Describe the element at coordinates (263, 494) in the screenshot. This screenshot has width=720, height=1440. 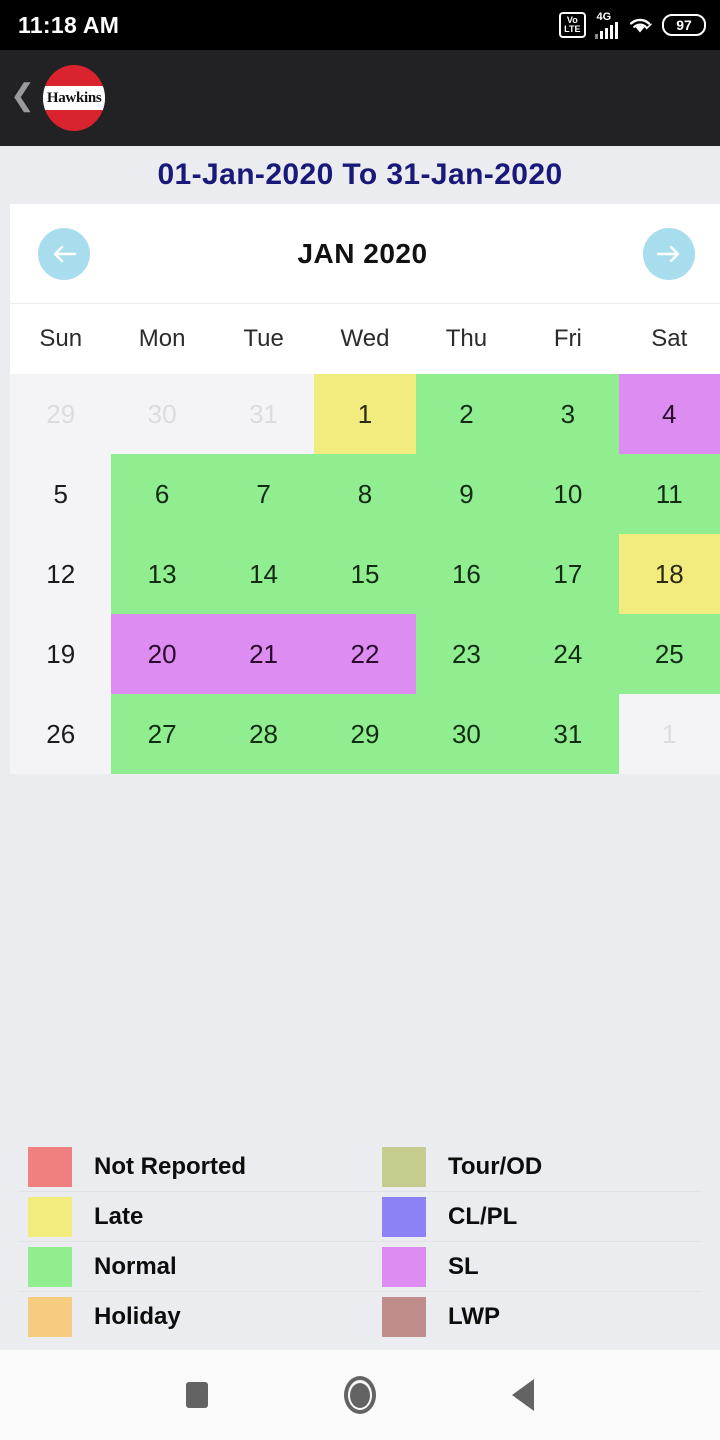
I see `calendar-day-cell: 7` at that location.